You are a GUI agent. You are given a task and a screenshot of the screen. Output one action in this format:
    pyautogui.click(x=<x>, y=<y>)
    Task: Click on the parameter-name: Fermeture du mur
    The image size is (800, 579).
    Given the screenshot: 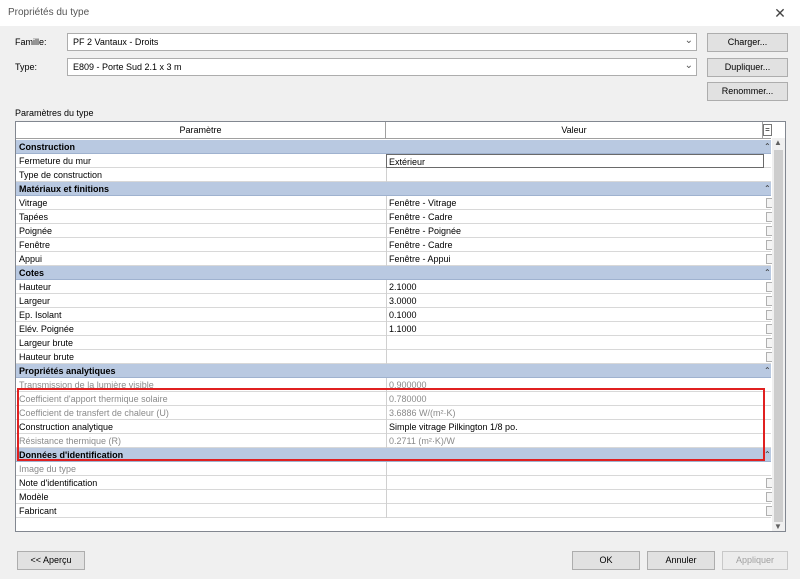 What is the action you would take?
    pyautogui.click(x=55, y=161)
    